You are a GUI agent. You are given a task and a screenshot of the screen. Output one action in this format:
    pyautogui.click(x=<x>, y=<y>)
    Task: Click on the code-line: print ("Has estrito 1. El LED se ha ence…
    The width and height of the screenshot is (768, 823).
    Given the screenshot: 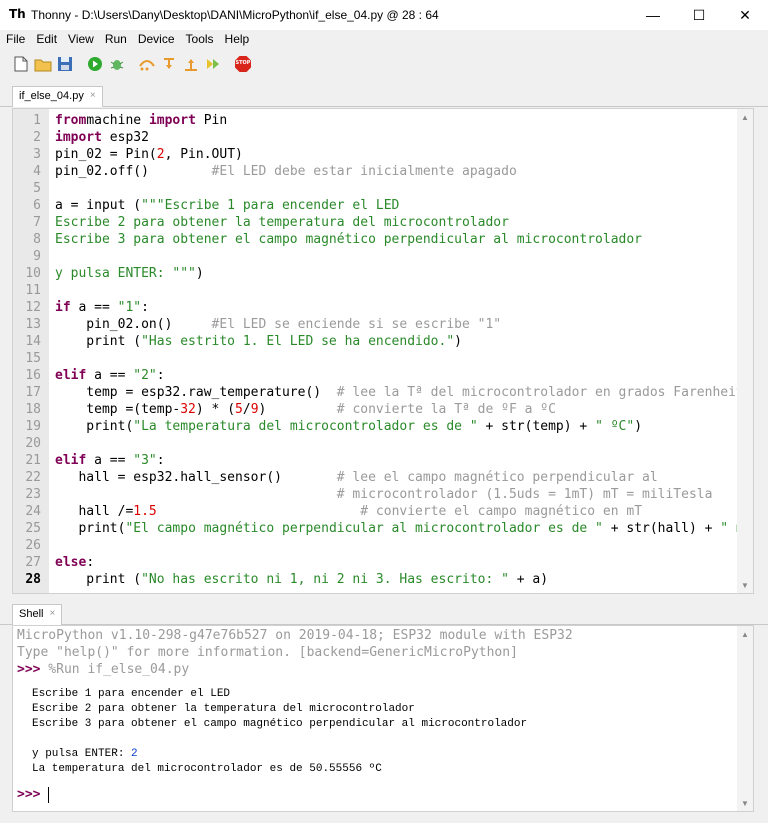 What is the action you would take?
    pyautogui.click(x=258, y=341)
    